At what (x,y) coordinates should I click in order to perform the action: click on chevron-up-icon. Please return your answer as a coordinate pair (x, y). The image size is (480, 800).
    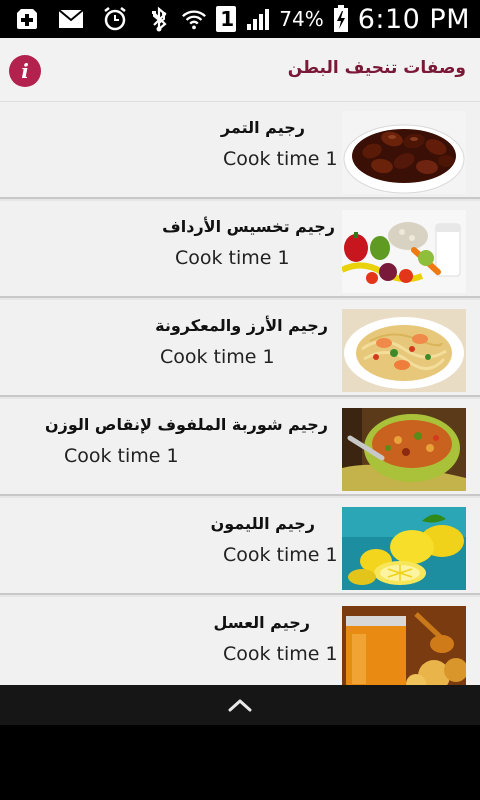
    Looking at the image, I should click on (240, 705).